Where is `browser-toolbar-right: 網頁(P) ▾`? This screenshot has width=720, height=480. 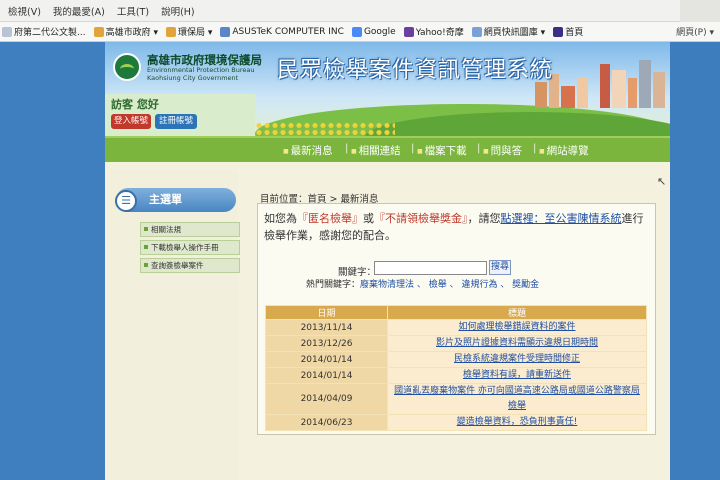
browser-toolbar-right: 網頁(P) ▾ is located at coordinates (690, 31).